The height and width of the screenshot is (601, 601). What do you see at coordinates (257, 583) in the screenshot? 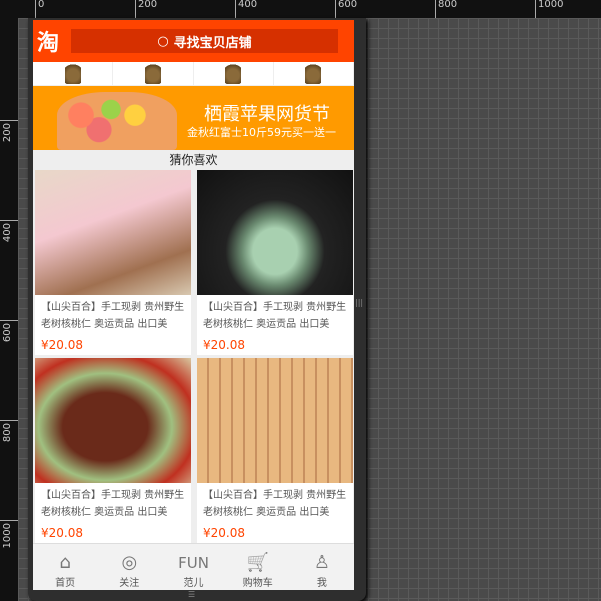
I see `tab-label: 购物车` at bounding box center [257, 583].